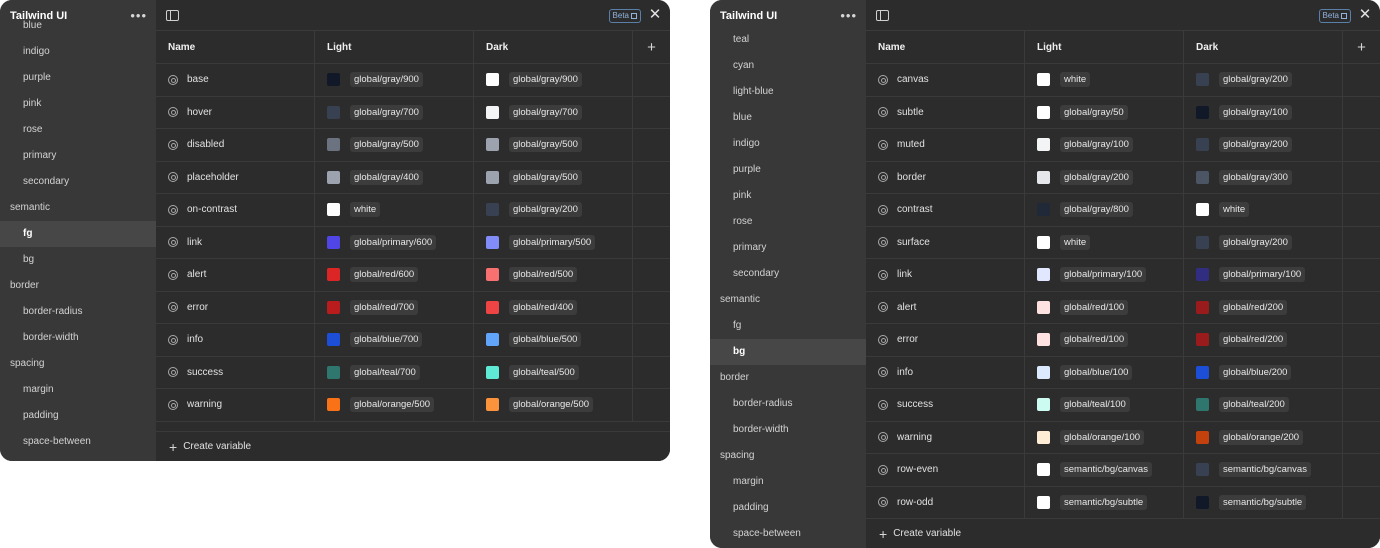 This screenshot has height=548, width=1380. Describe the element at coordinates (1104, 470) in the screenshot. I see `variable-value-light: semantic/bg/canvas` at that location.